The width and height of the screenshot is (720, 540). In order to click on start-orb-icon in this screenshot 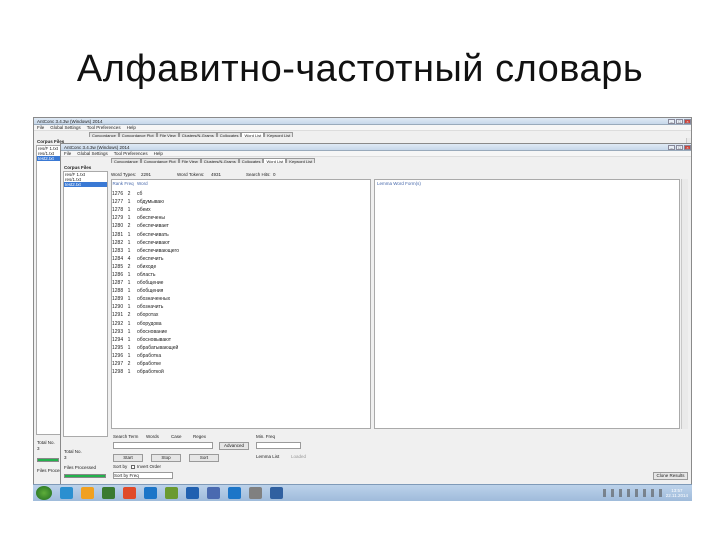, I will do `click(44, 493)`.